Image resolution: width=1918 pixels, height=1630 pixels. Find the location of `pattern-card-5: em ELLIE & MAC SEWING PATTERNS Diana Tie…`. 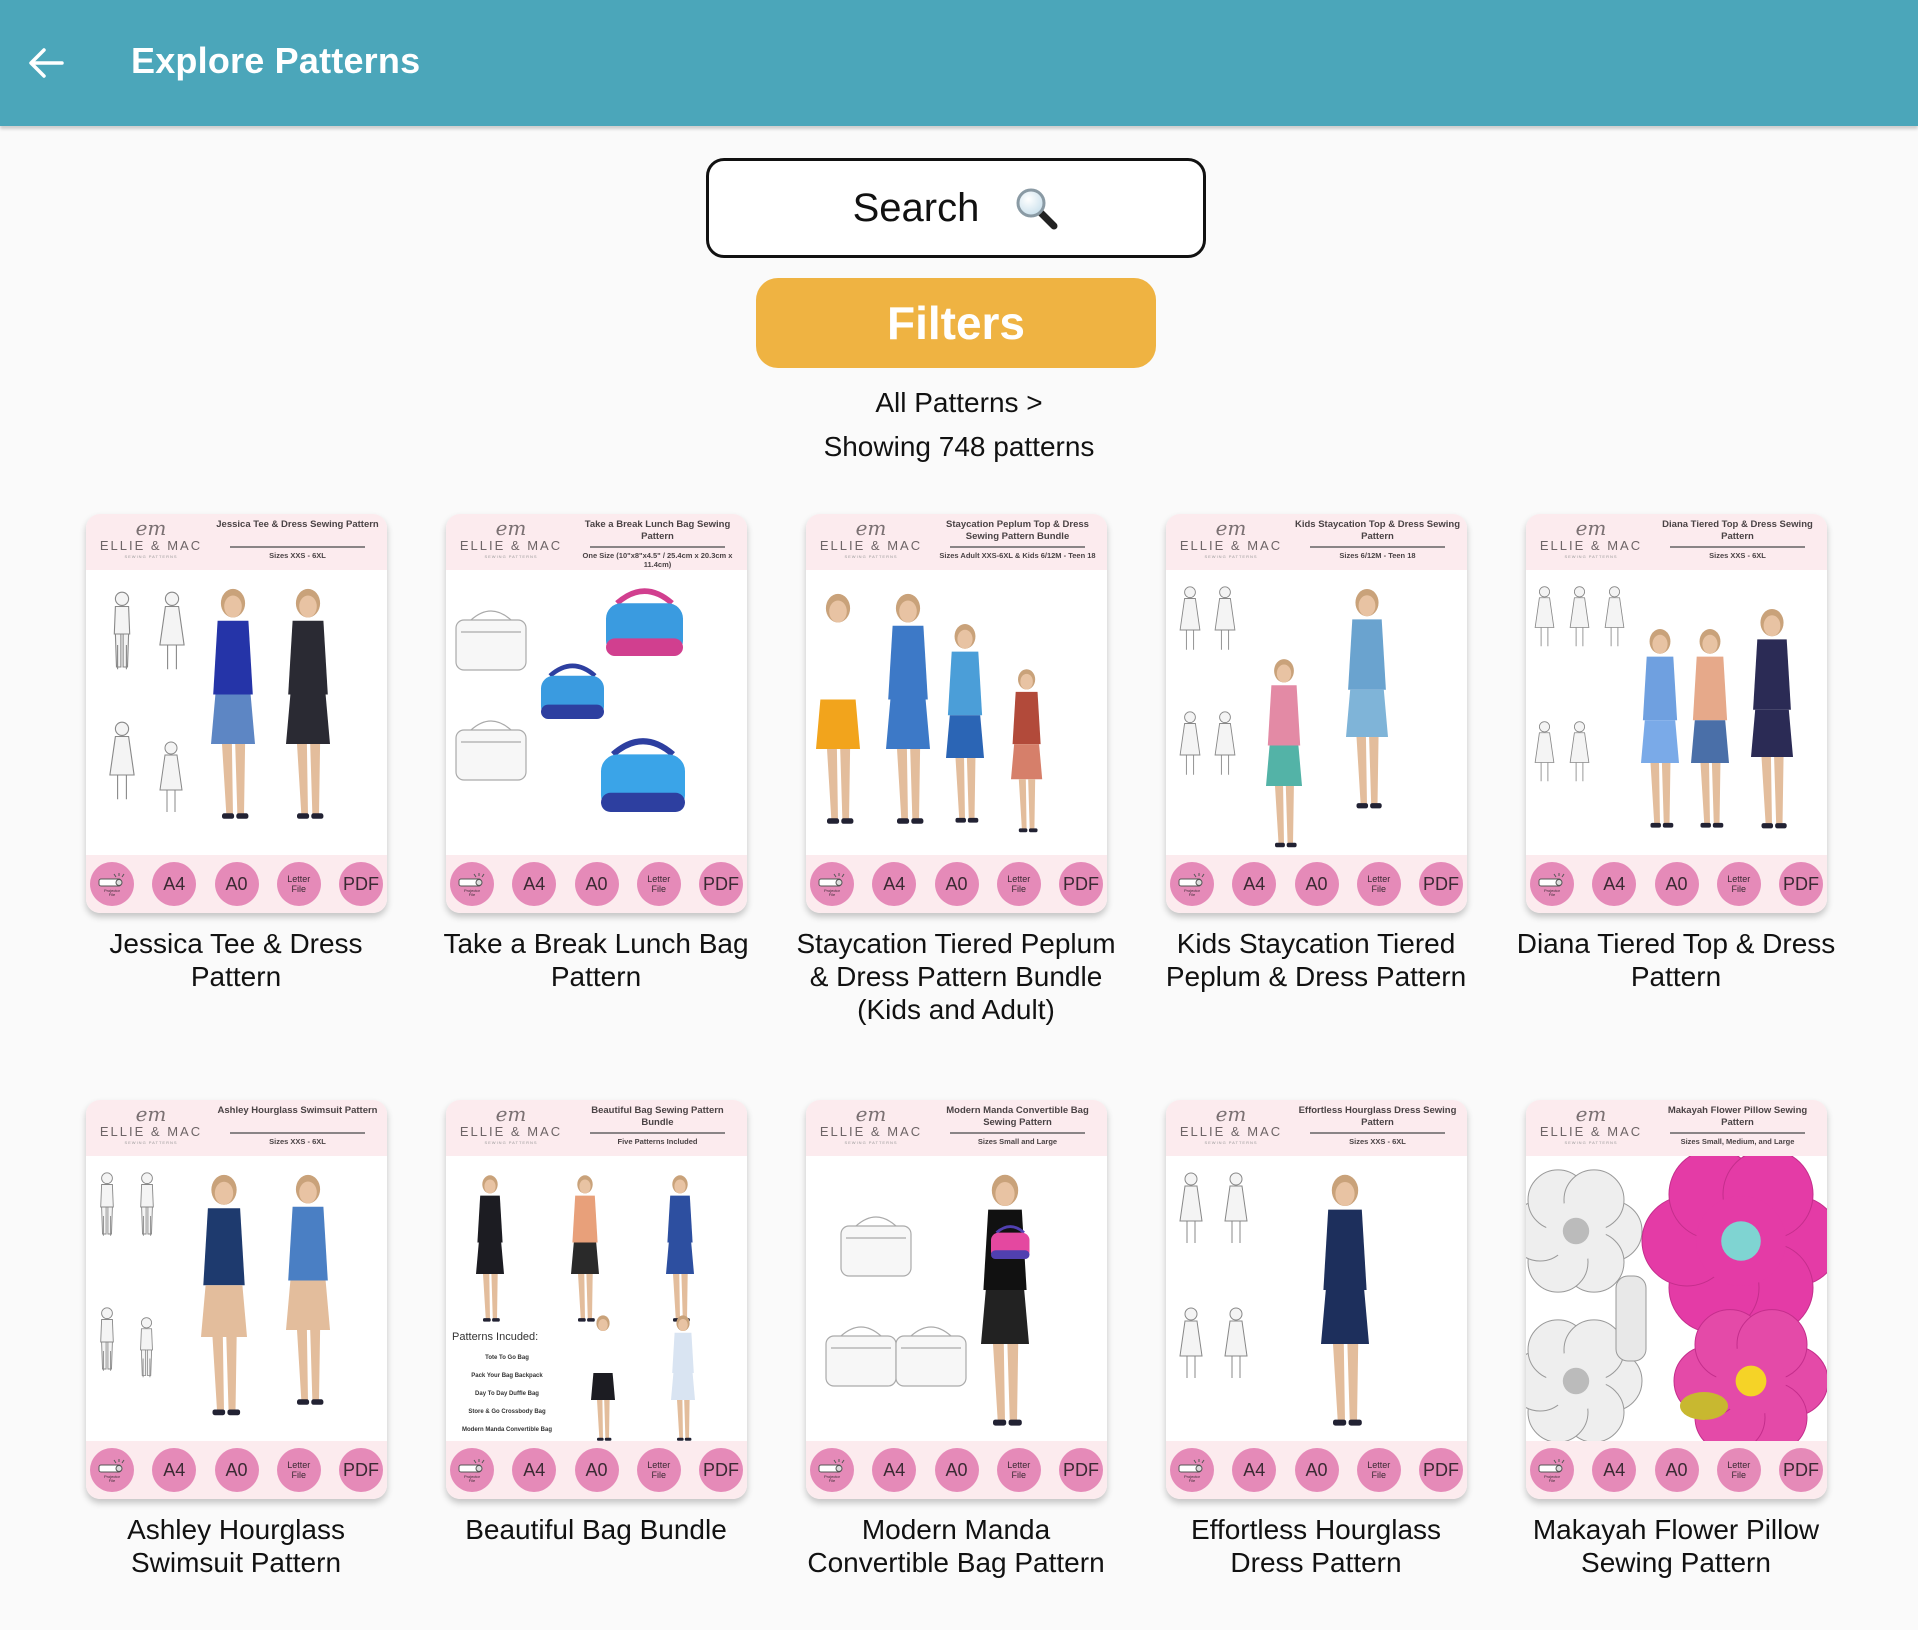

pattern-card-5: em ELLIE & MAC SEWING PATTERNS Diana Tie… is located at coordinates (1676, 753).